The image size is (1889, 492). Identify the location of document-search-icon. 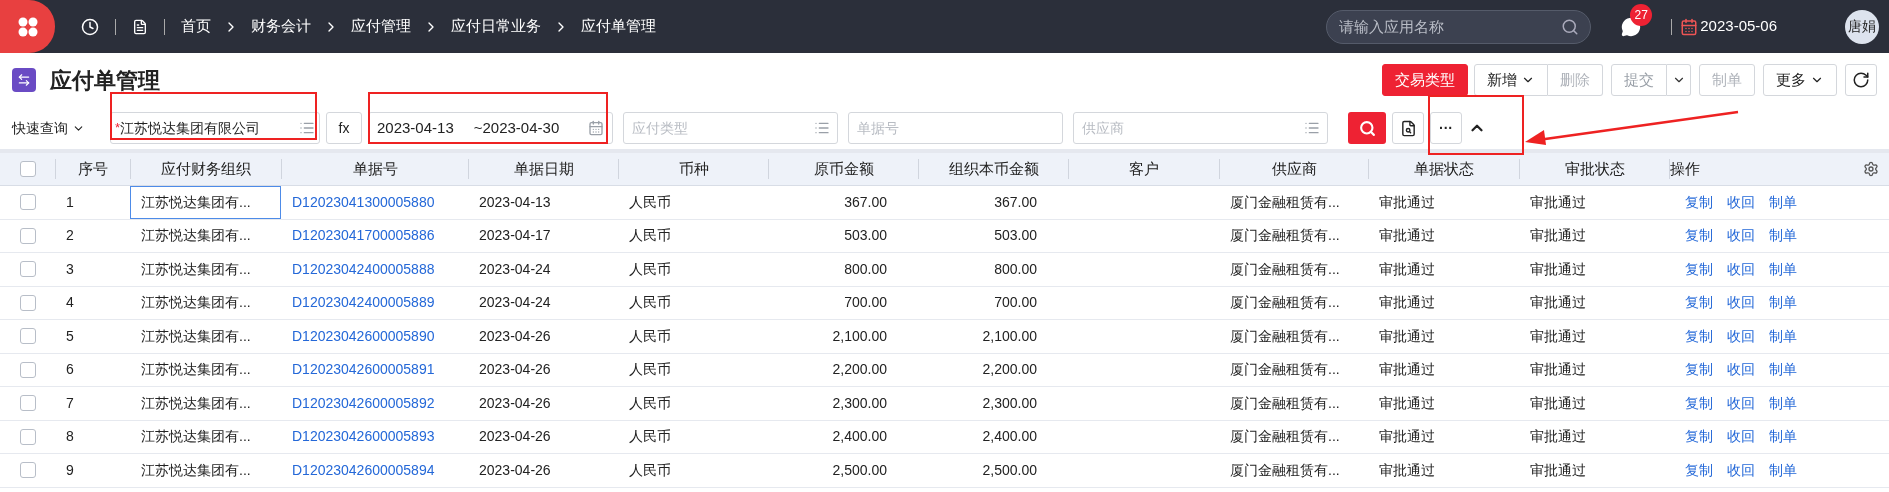
(1408, 128).